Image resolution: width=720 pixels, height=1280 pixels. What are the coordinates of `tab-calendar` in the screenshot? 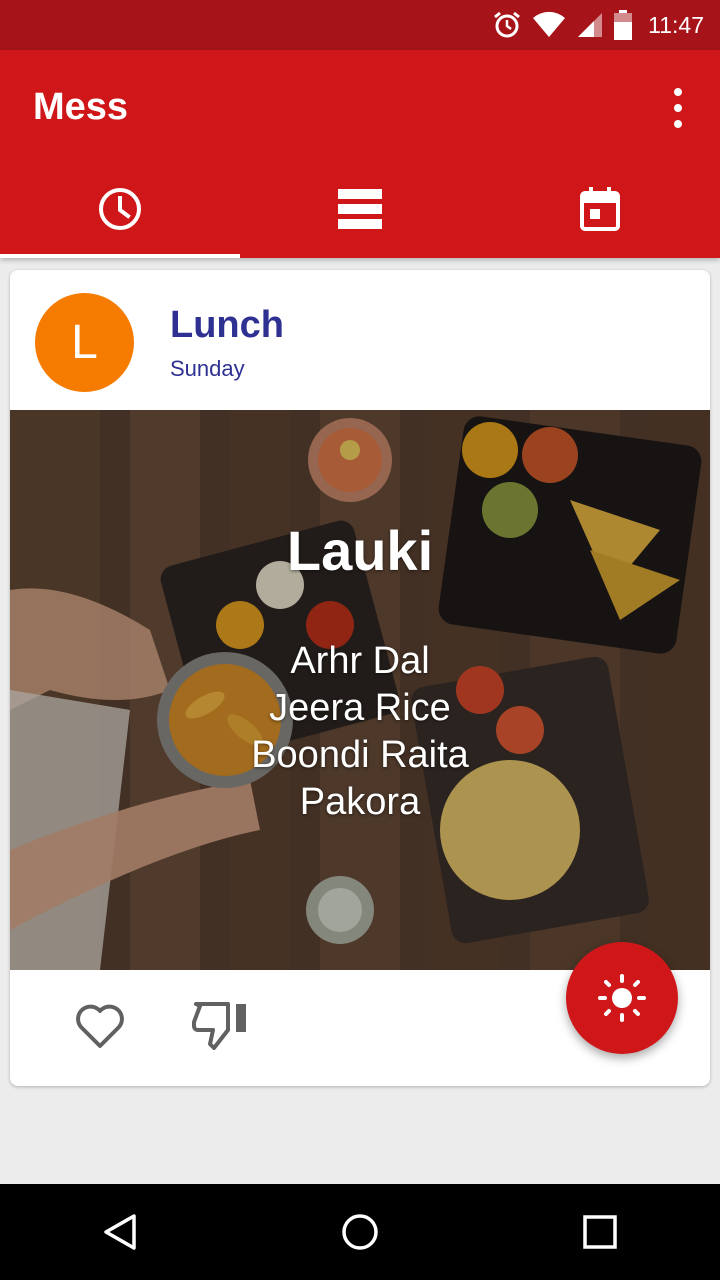 It's located at (600, 209).